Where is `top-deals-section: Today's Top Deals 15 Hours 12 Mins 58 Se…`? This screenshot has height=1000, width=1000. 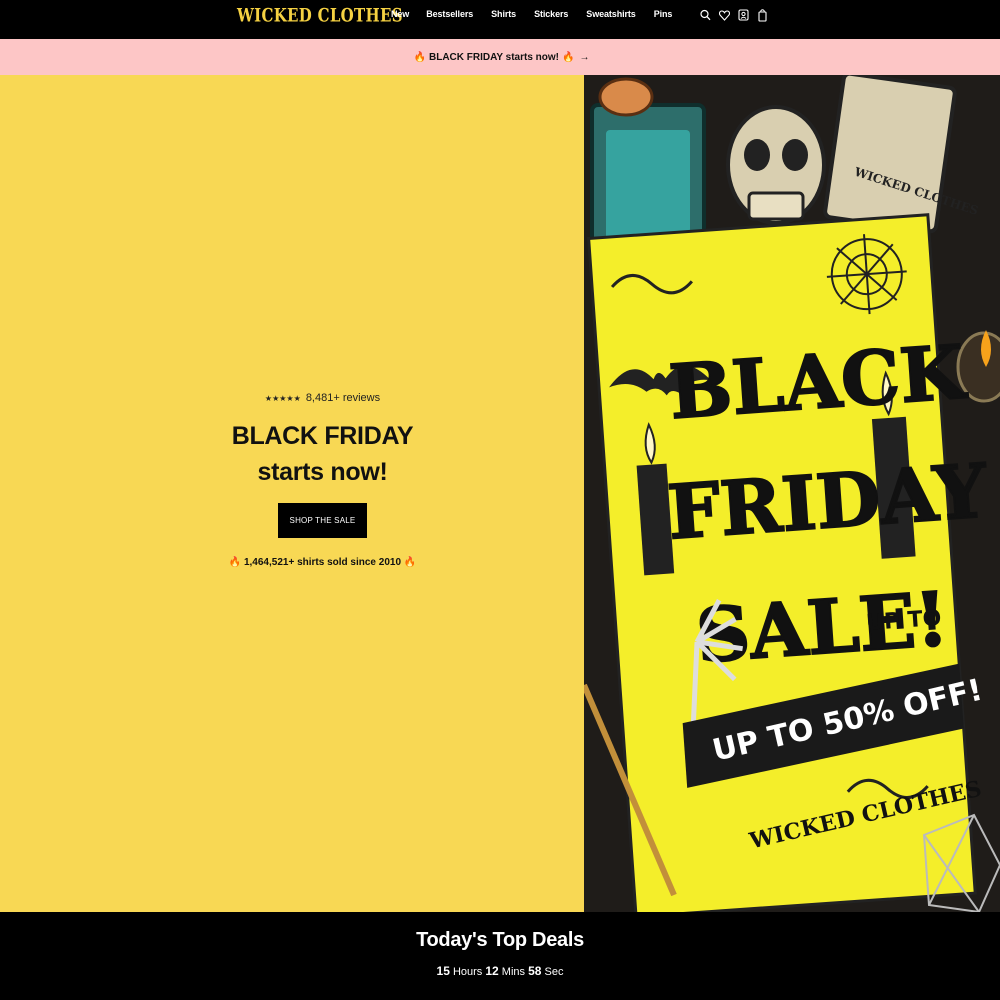 top-deals-section: Today's Top Deals 15 Hours 12 Mins 58 Se… is located at coordinates (500, 956).